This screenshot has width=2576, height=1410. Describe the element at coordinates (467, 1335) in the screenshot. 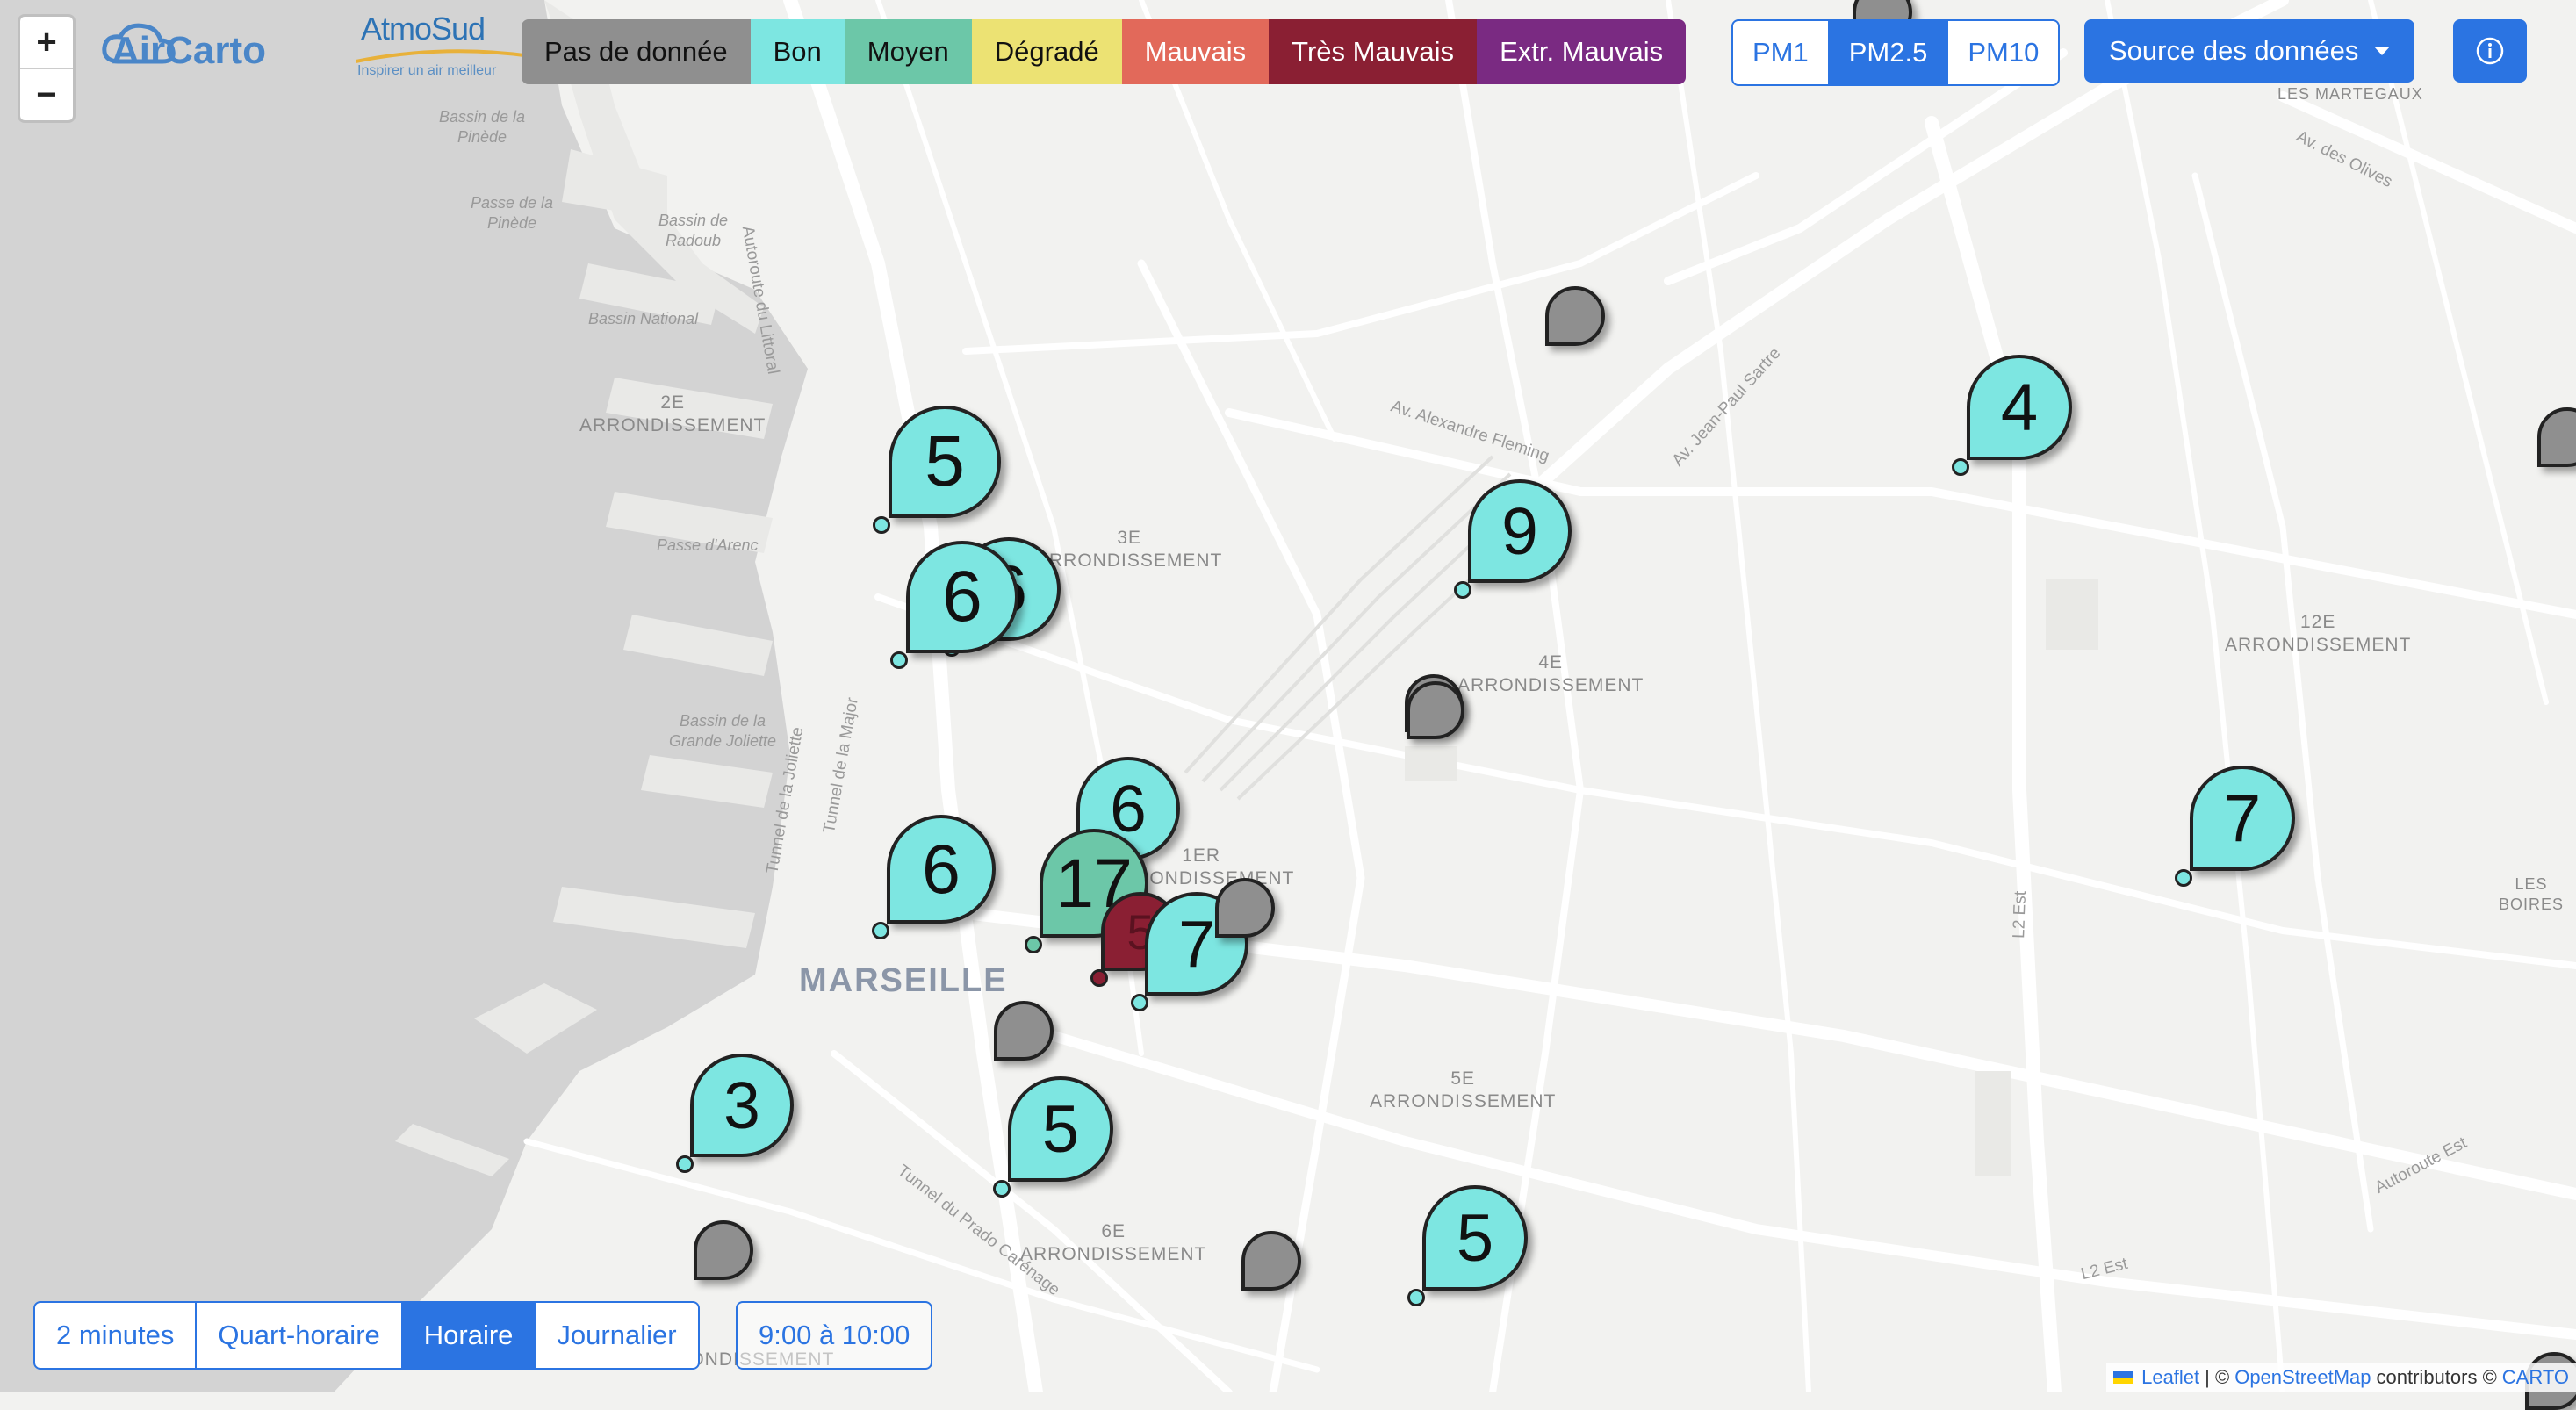

I see `time-button: Horaire` at that location.